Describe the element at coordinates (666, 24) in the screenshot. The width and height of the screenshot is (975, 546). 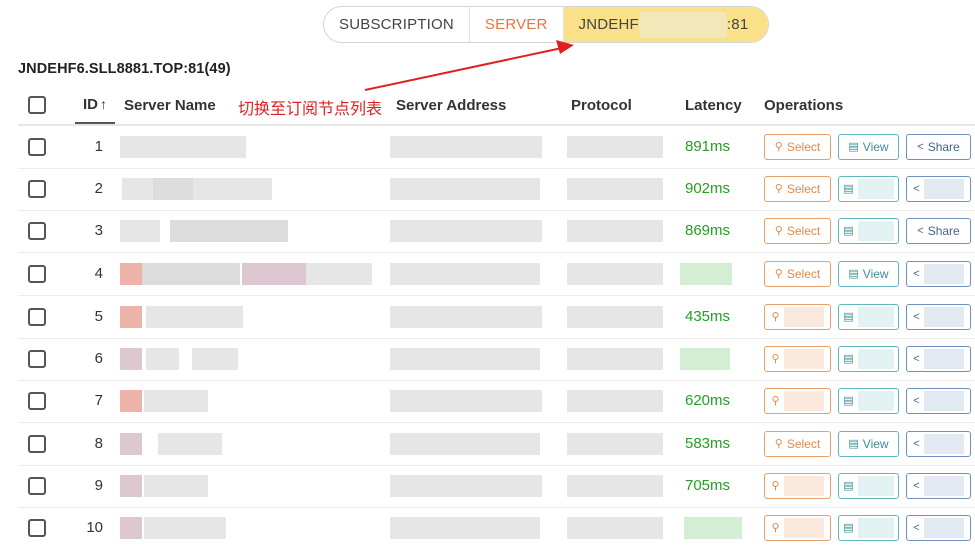
I see `tab-current-subscription: JNDEHF :81` at that location.